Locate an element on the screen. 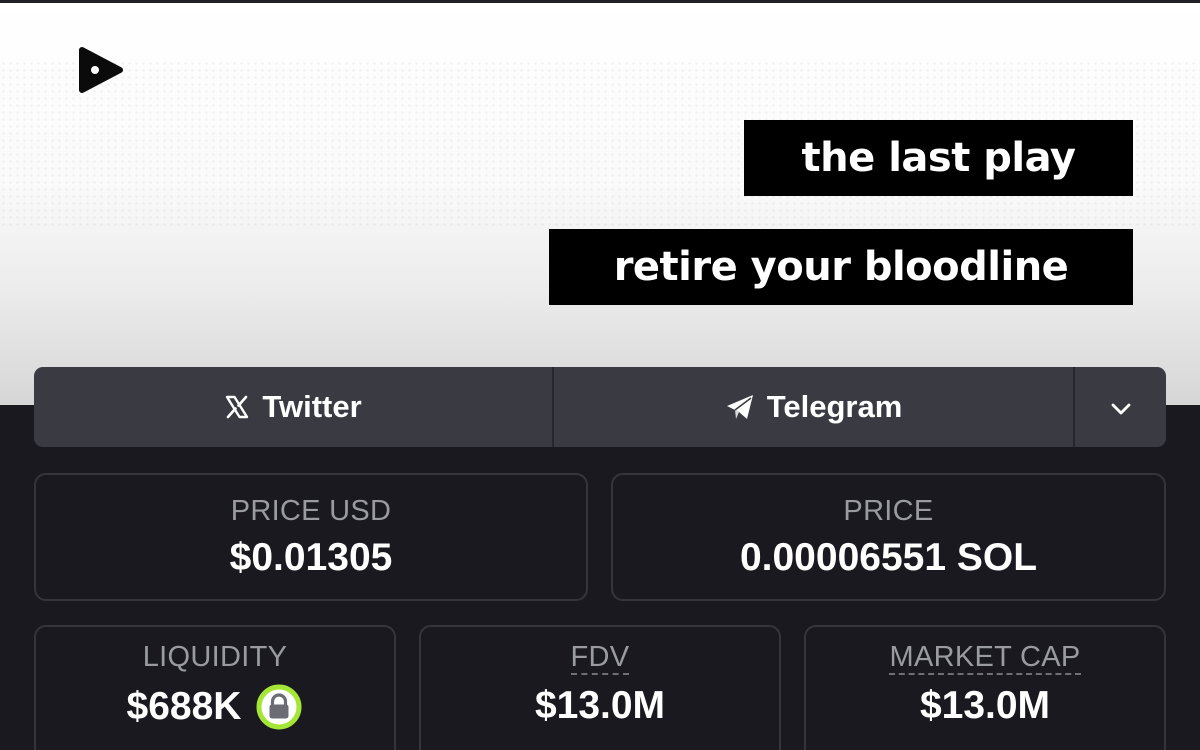 This screenshot has width=1200, height=750. fdv-card: FDV $13.0M is located at coordinates (600, 687).